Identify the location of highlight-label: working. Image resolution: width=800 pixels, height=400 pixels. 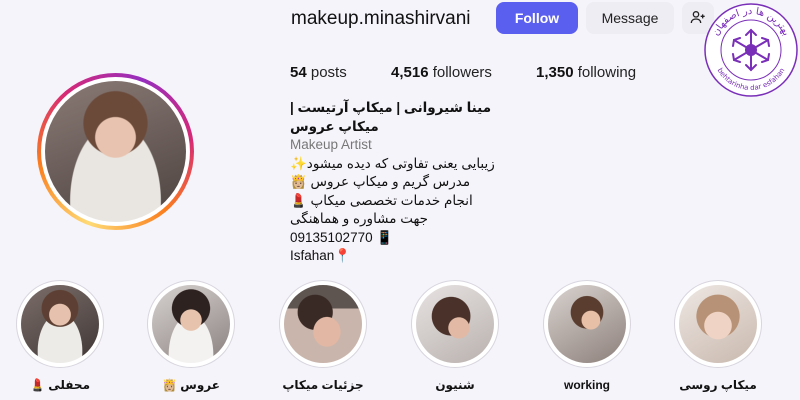
(586, 385).